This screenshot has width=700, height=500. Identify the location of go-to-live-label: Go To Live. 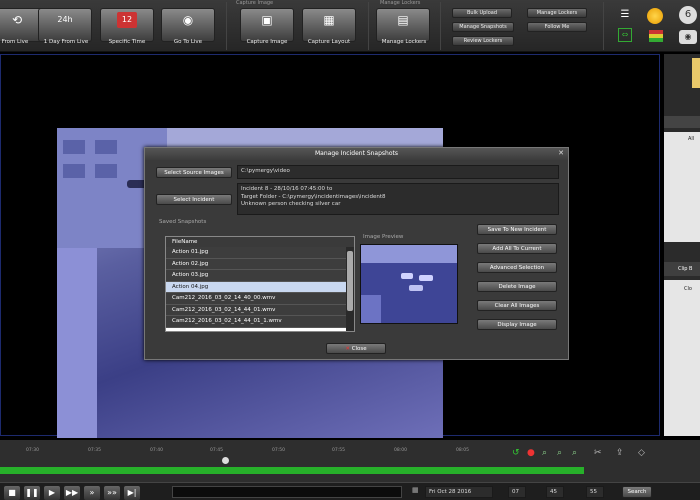
(188, 42).